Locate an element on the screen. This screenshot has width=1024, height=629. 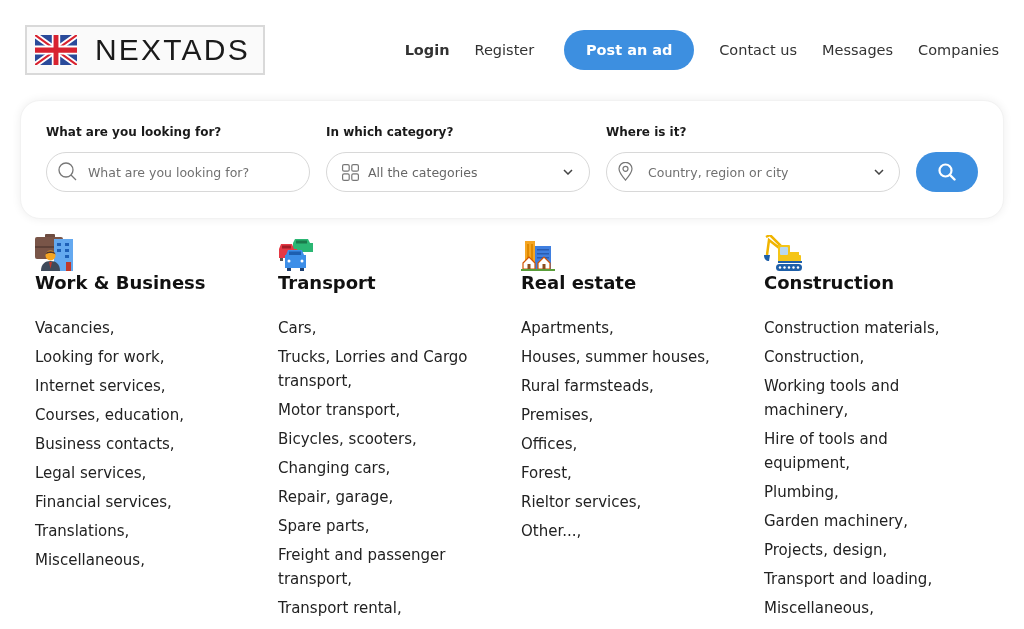
grid-icon is located at coordinates (350, 172).